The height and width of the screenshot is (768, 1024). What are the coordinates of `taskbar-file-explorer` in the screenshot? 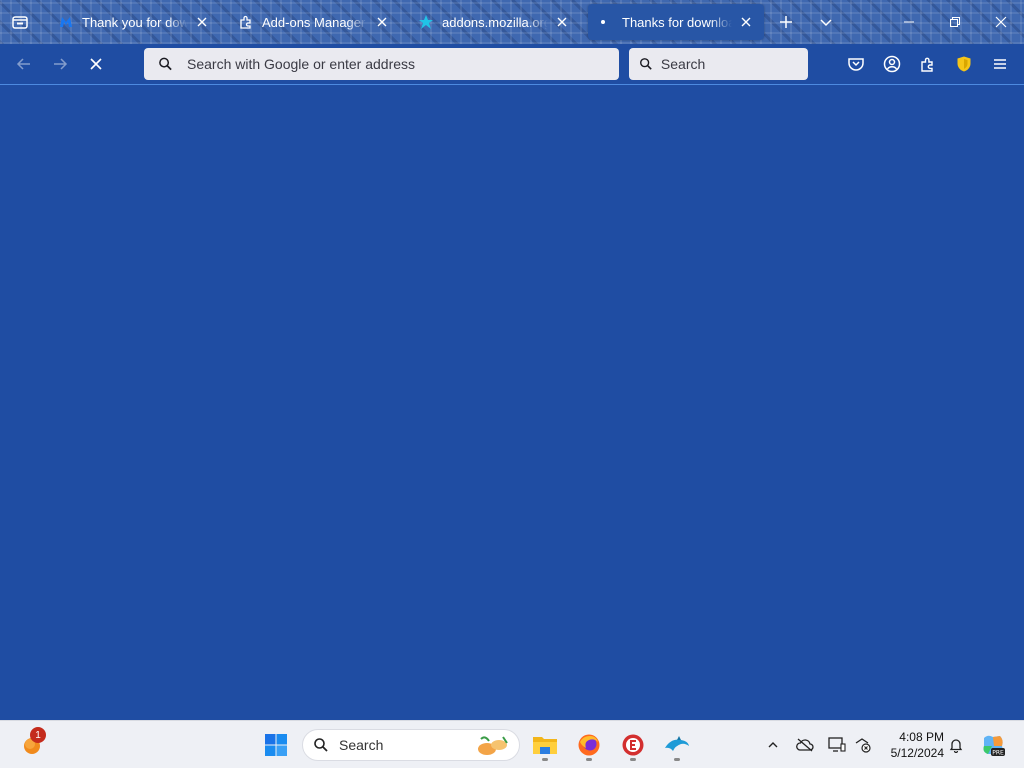 It's located at (545, 745).